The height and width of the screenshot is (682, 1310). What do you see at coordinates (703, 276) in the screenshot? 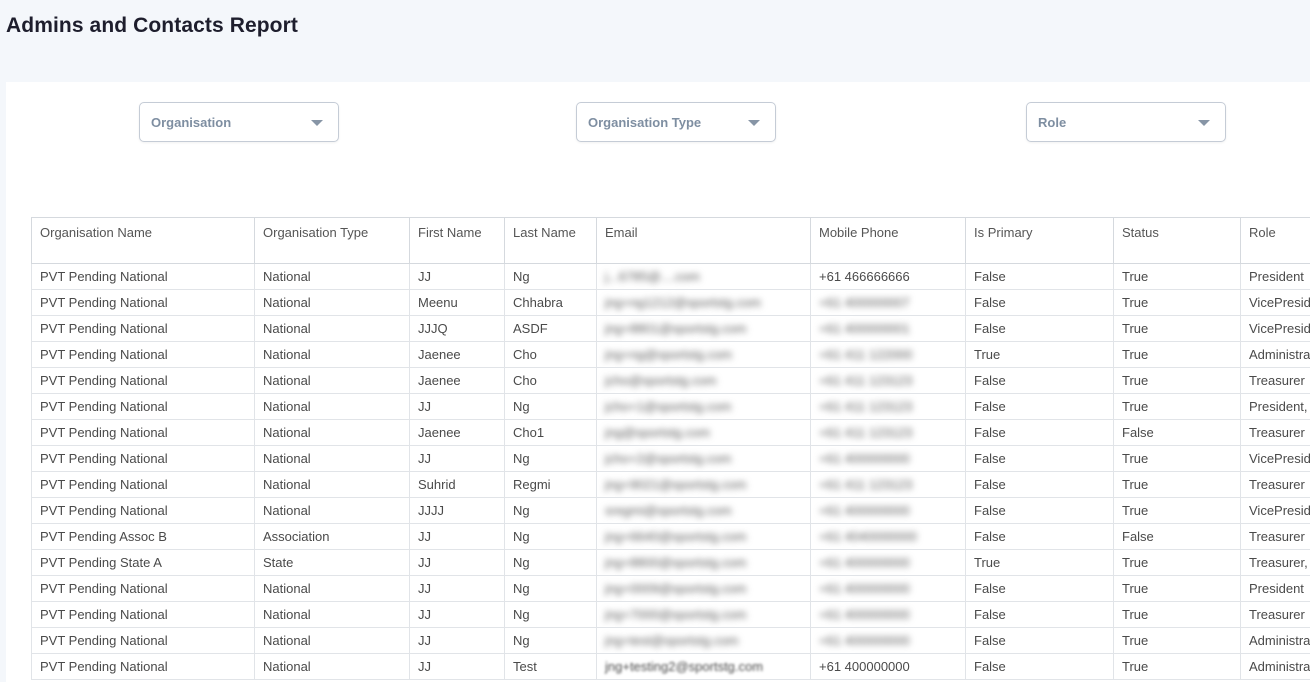
I see `email-cell: j...6785@....com` at bounding box center [703, 276].